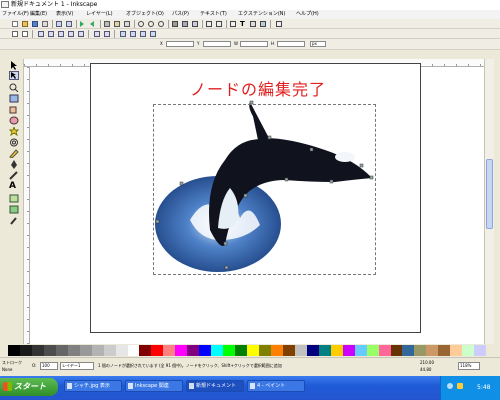  What do you see at coordinates (61, 34) in the screenshot?
I see `invert-selection-icon` at bounding box center [61, 34].